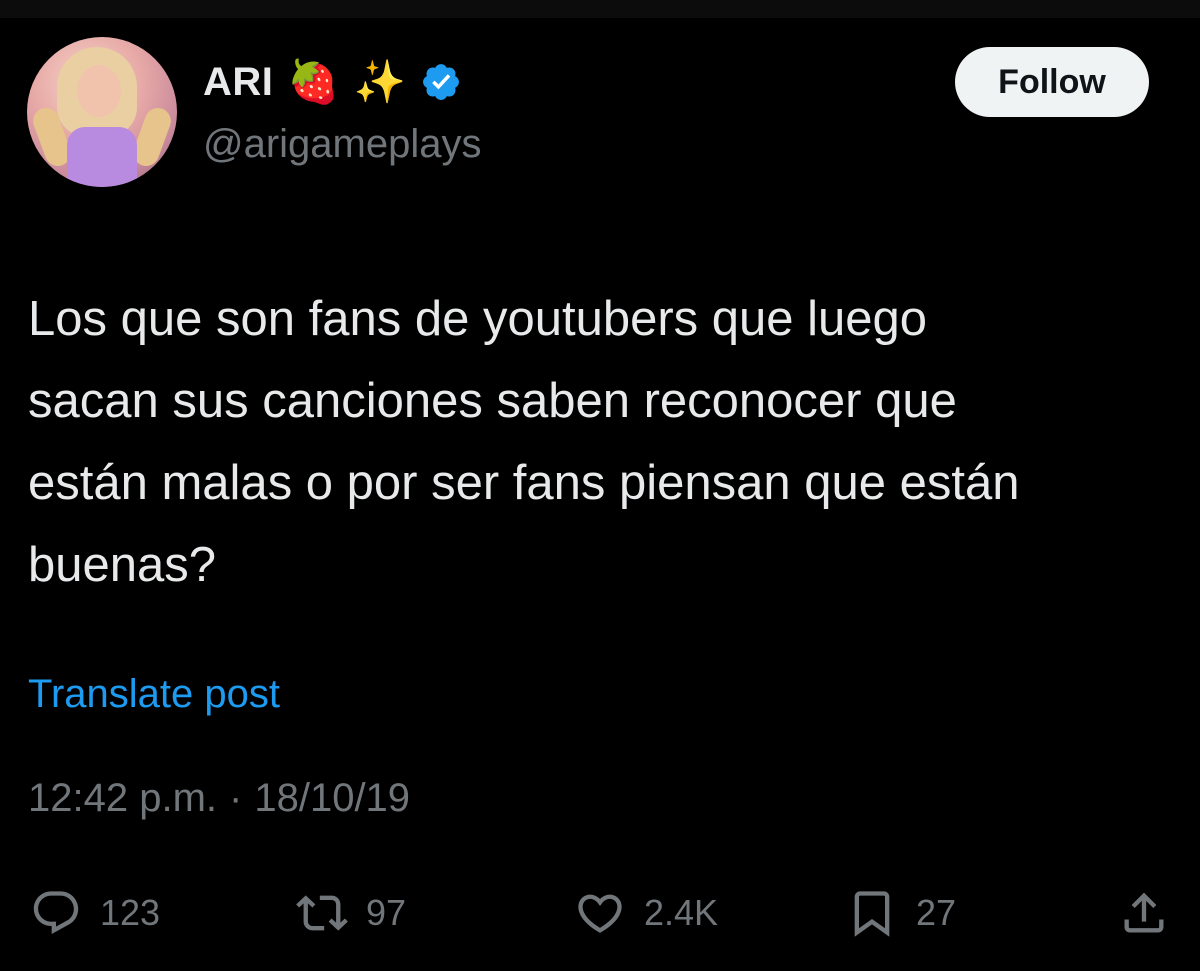 The image size is (1200, 971). I want to click on display-name: ARI, so click(238, 82).